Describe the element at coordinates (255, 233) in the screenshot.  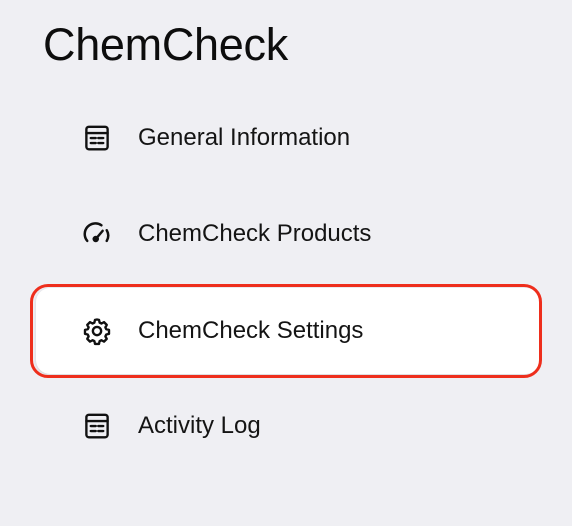
I see `nav-item-label: ChemCheck Products` at that location.